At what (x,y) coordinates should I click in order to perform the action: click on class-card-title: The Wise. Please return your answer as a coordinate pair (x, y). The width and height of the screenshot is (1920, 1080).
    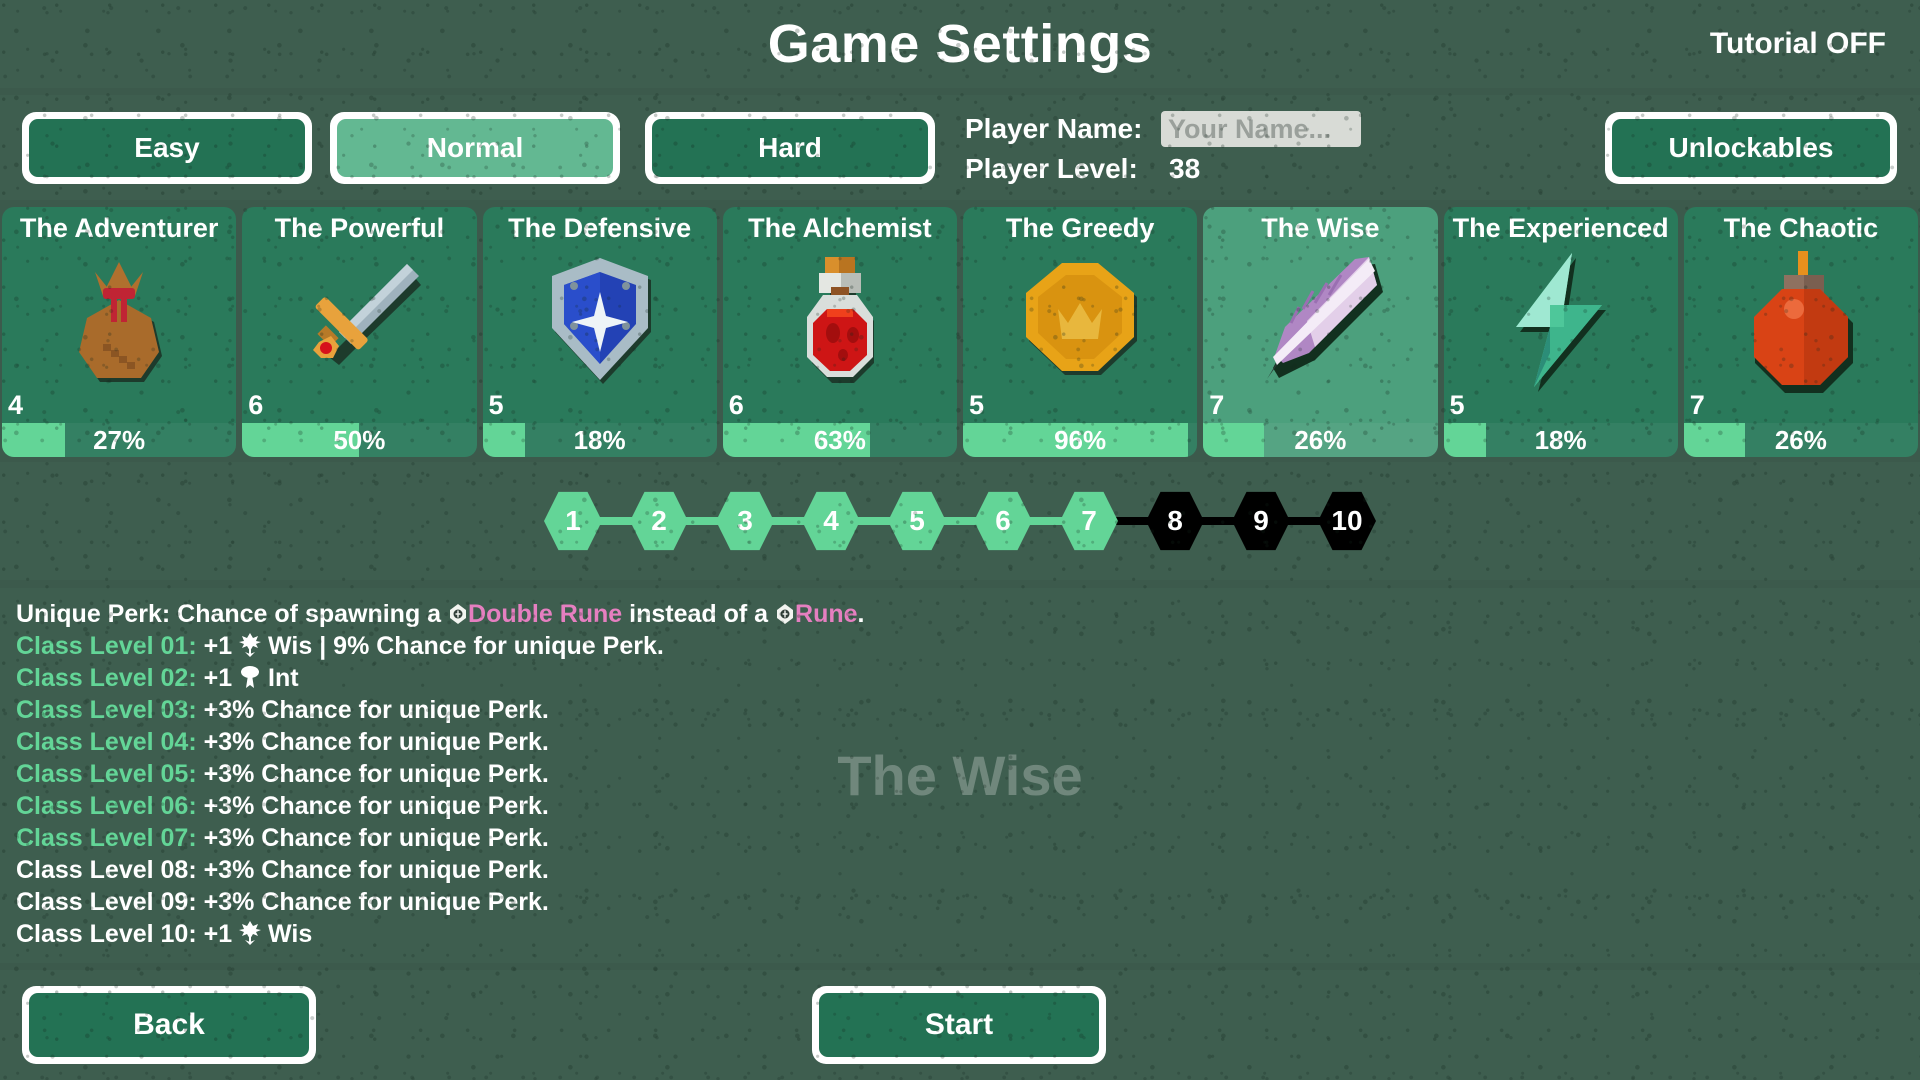
    Looking at the image, I should click on (1320, 228).